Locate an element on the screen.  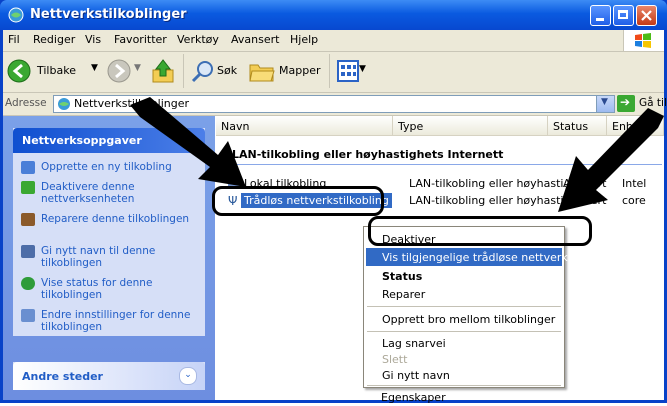
minimize-button is located at coordinates (600, 15).